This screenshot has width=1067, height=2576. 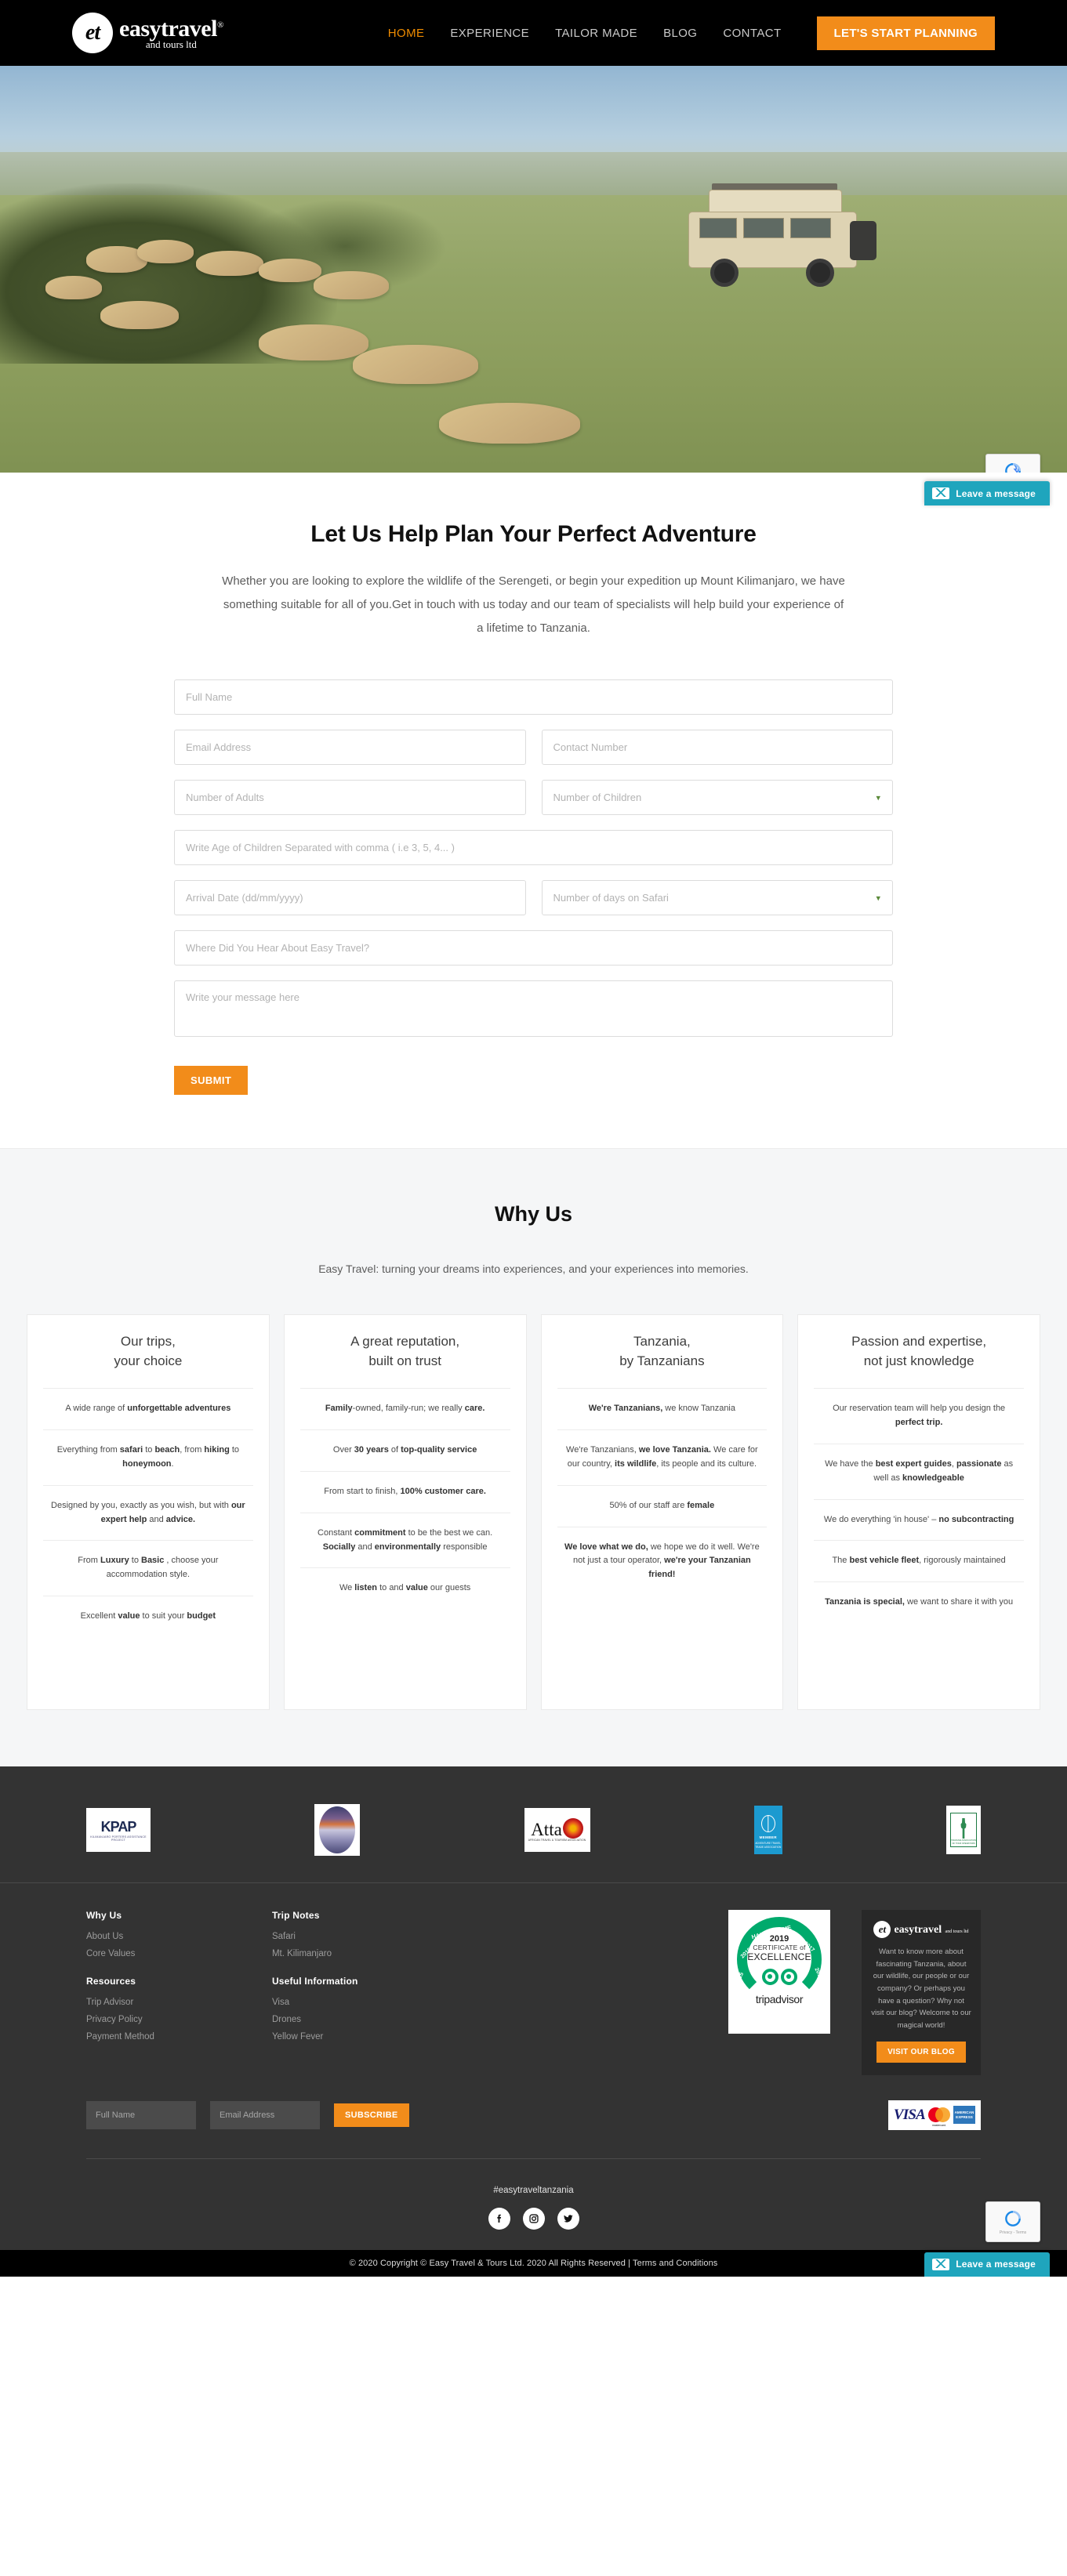 I want to click on safari-vehicle, so click(x=784, y=238).